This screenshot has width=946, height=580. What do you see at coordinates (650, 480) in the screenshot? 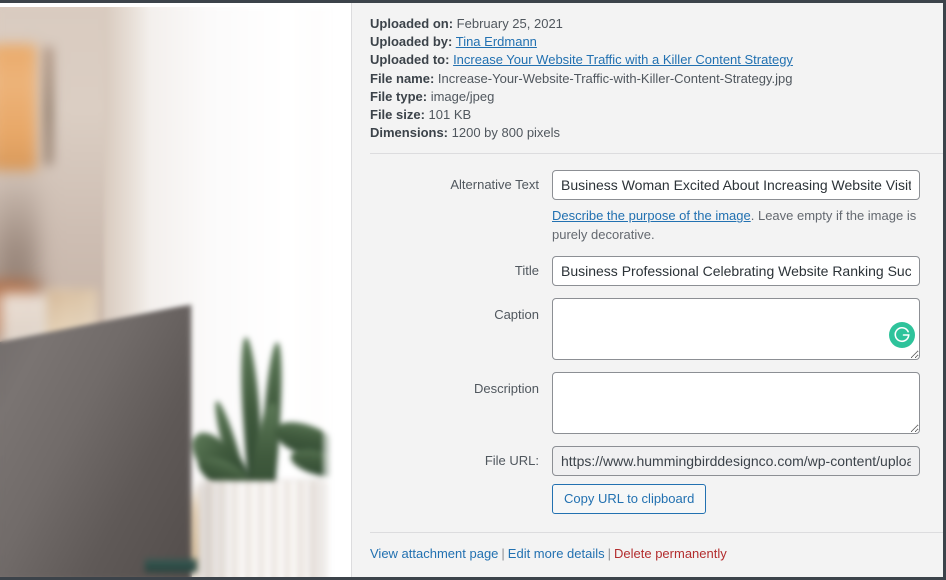
I see `field-row-file-url: File URL: Copy URL to clipboard` at bounding box center [650, 480].